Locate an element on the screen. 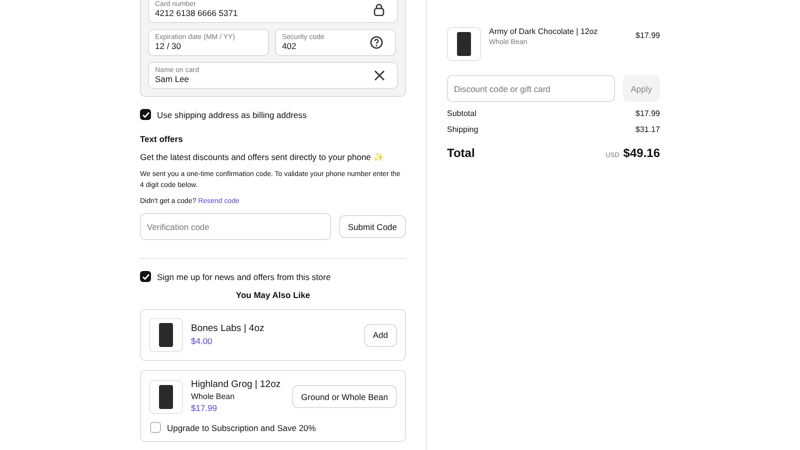 The width and height of the screenshot is (800, 450). checkbox-label: Sign me up for news and offers from this store is located at coordinates (244, 277).